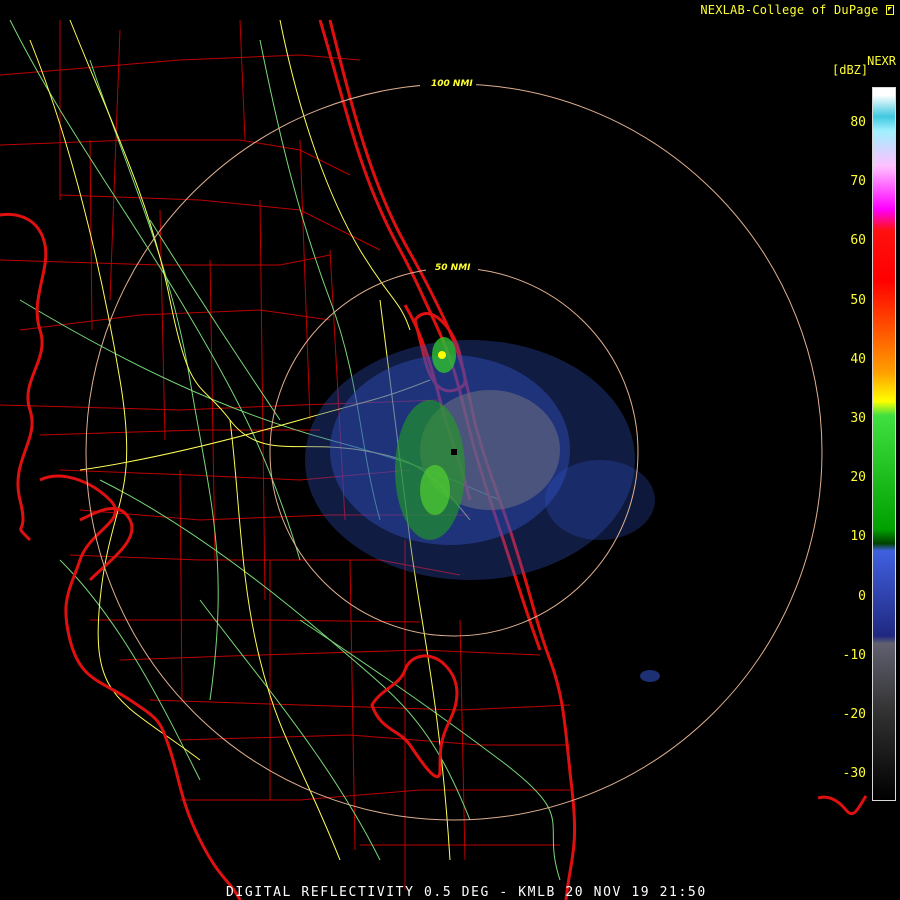  Describe the element at coordinates (858, 300) in the screenshot. I see `scale-tick-label: 50` at that location.